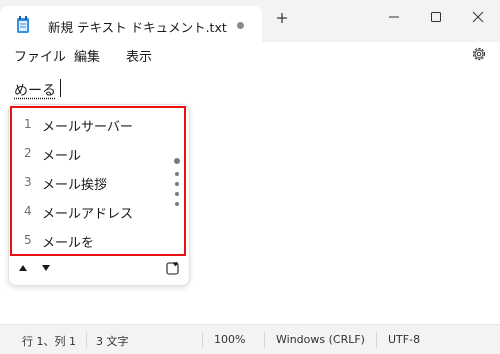 The width and height of the screenshot is (500, 354). I want to click on candidate-text: メールアドレス, so click(88, 214).